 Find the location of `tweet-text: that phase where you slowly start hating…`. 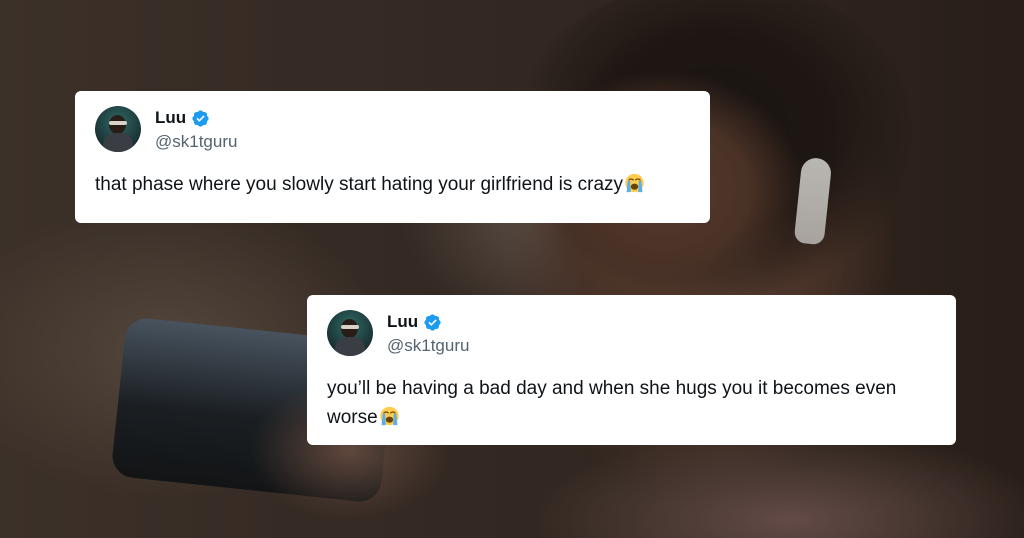

tweet-text: that phase where you slowly start hating… is located at coordinates (394, 184).